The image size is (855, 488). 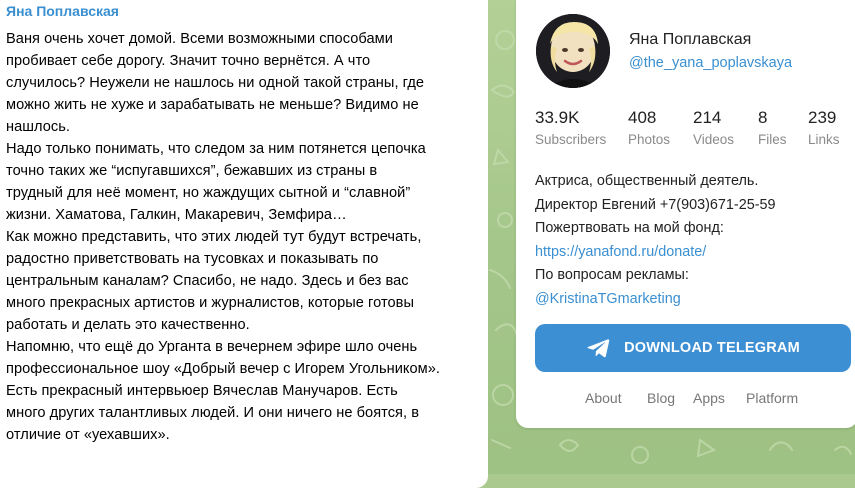 I want to click on telegram-plane-icon, so click(x=598, y=348).